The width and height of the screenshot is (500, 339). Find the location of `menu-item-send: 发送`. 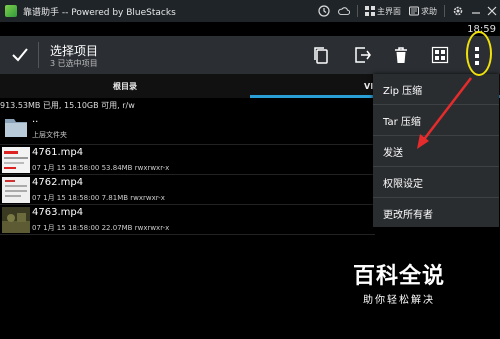

menu-item-send: 发送 is located at coordinates (436, 151).